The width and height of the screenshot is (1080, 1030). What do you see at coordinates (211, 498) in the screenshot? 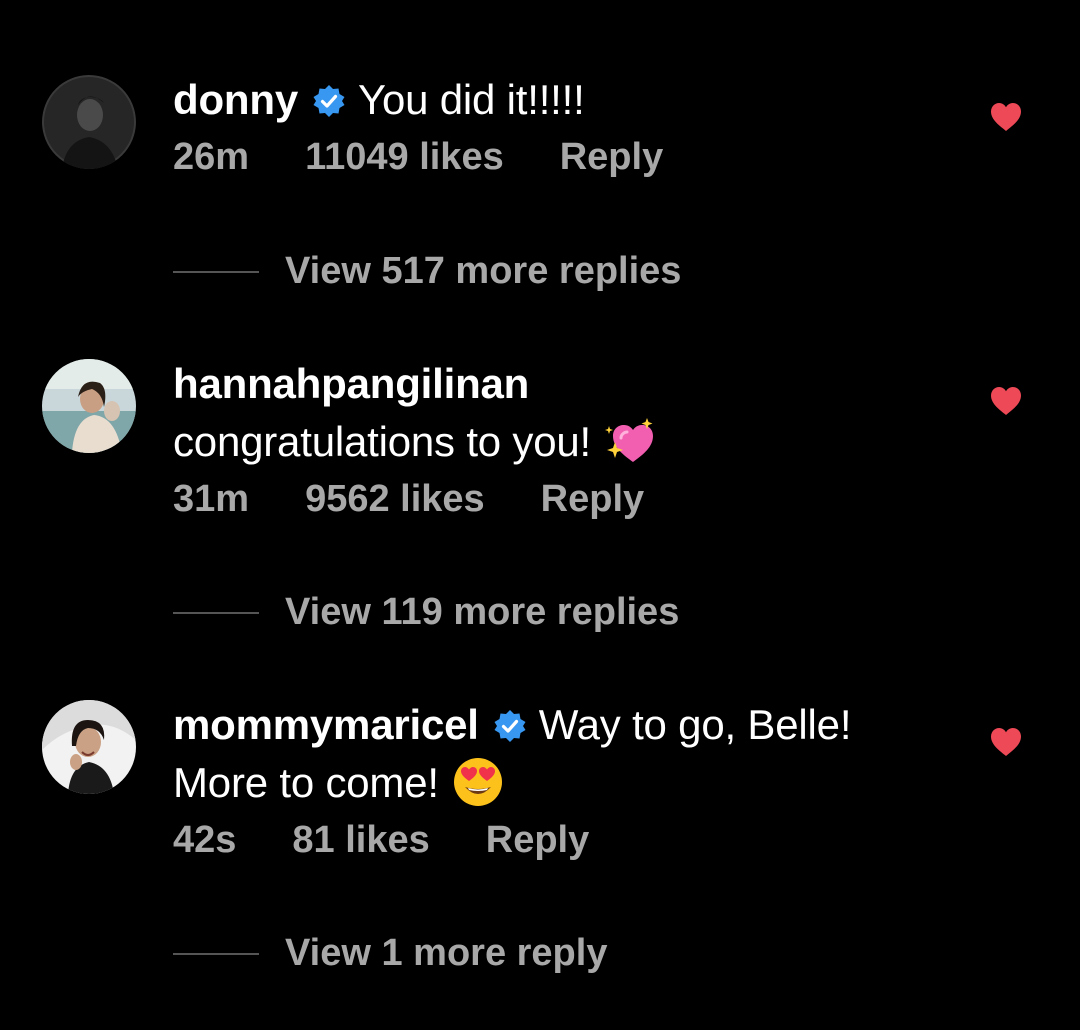
I see `comment-time: 31m` at bounding box center [211, 498].